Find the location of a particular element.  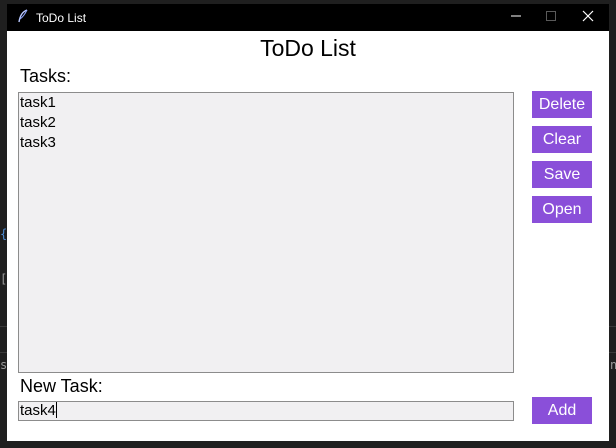

new-task-input-value: task4 is located at coordinates (38, 410).